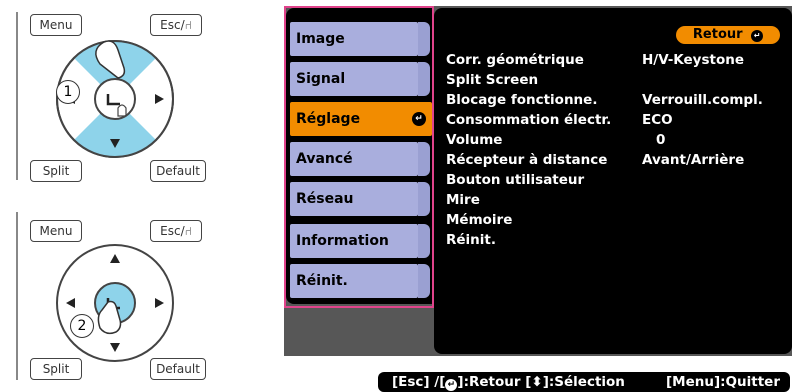 This screenshot has width=792, height=392. I want to click on setting-label: Volume, so click(474, 140).